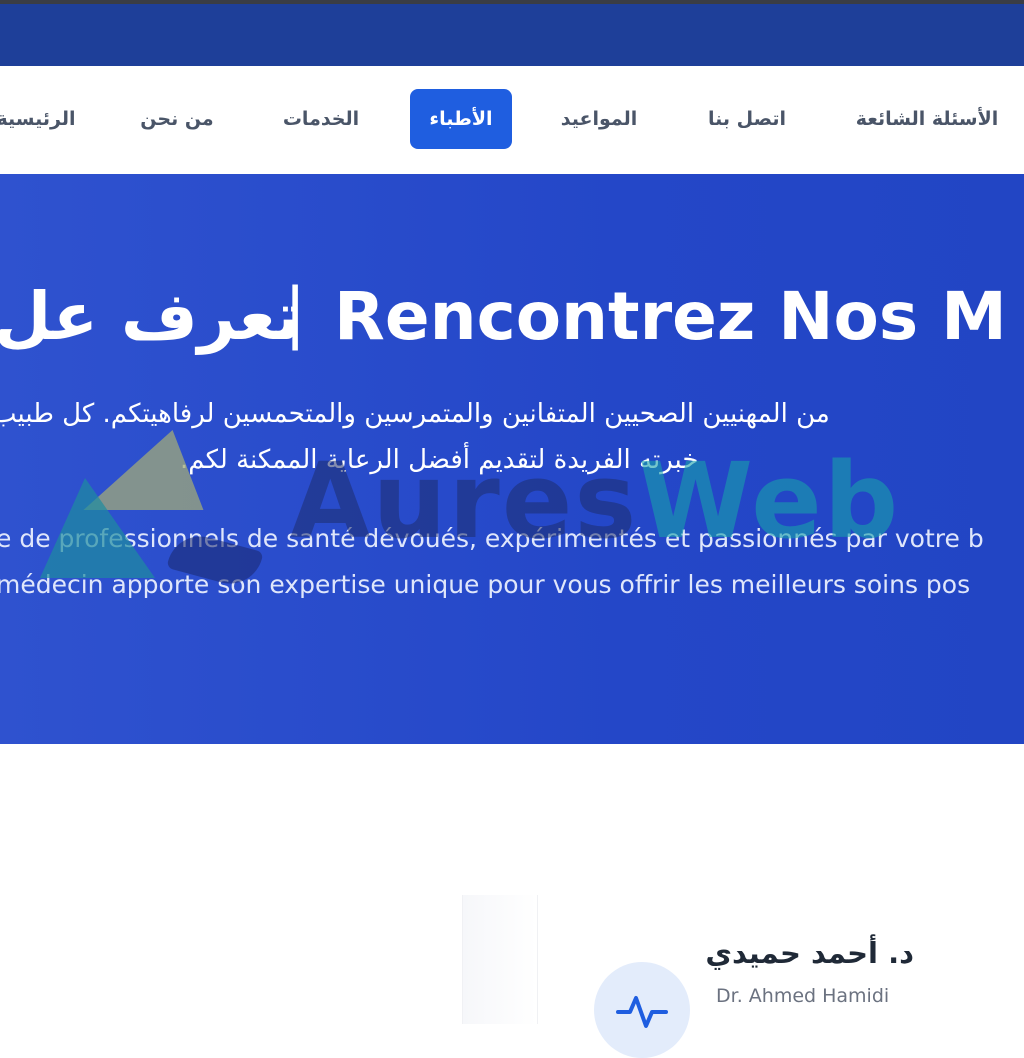 This screenshot has height=1058, width=1024. I want to click on doctor-name-ar: د. أحمد حميدي, so click(809, 953).